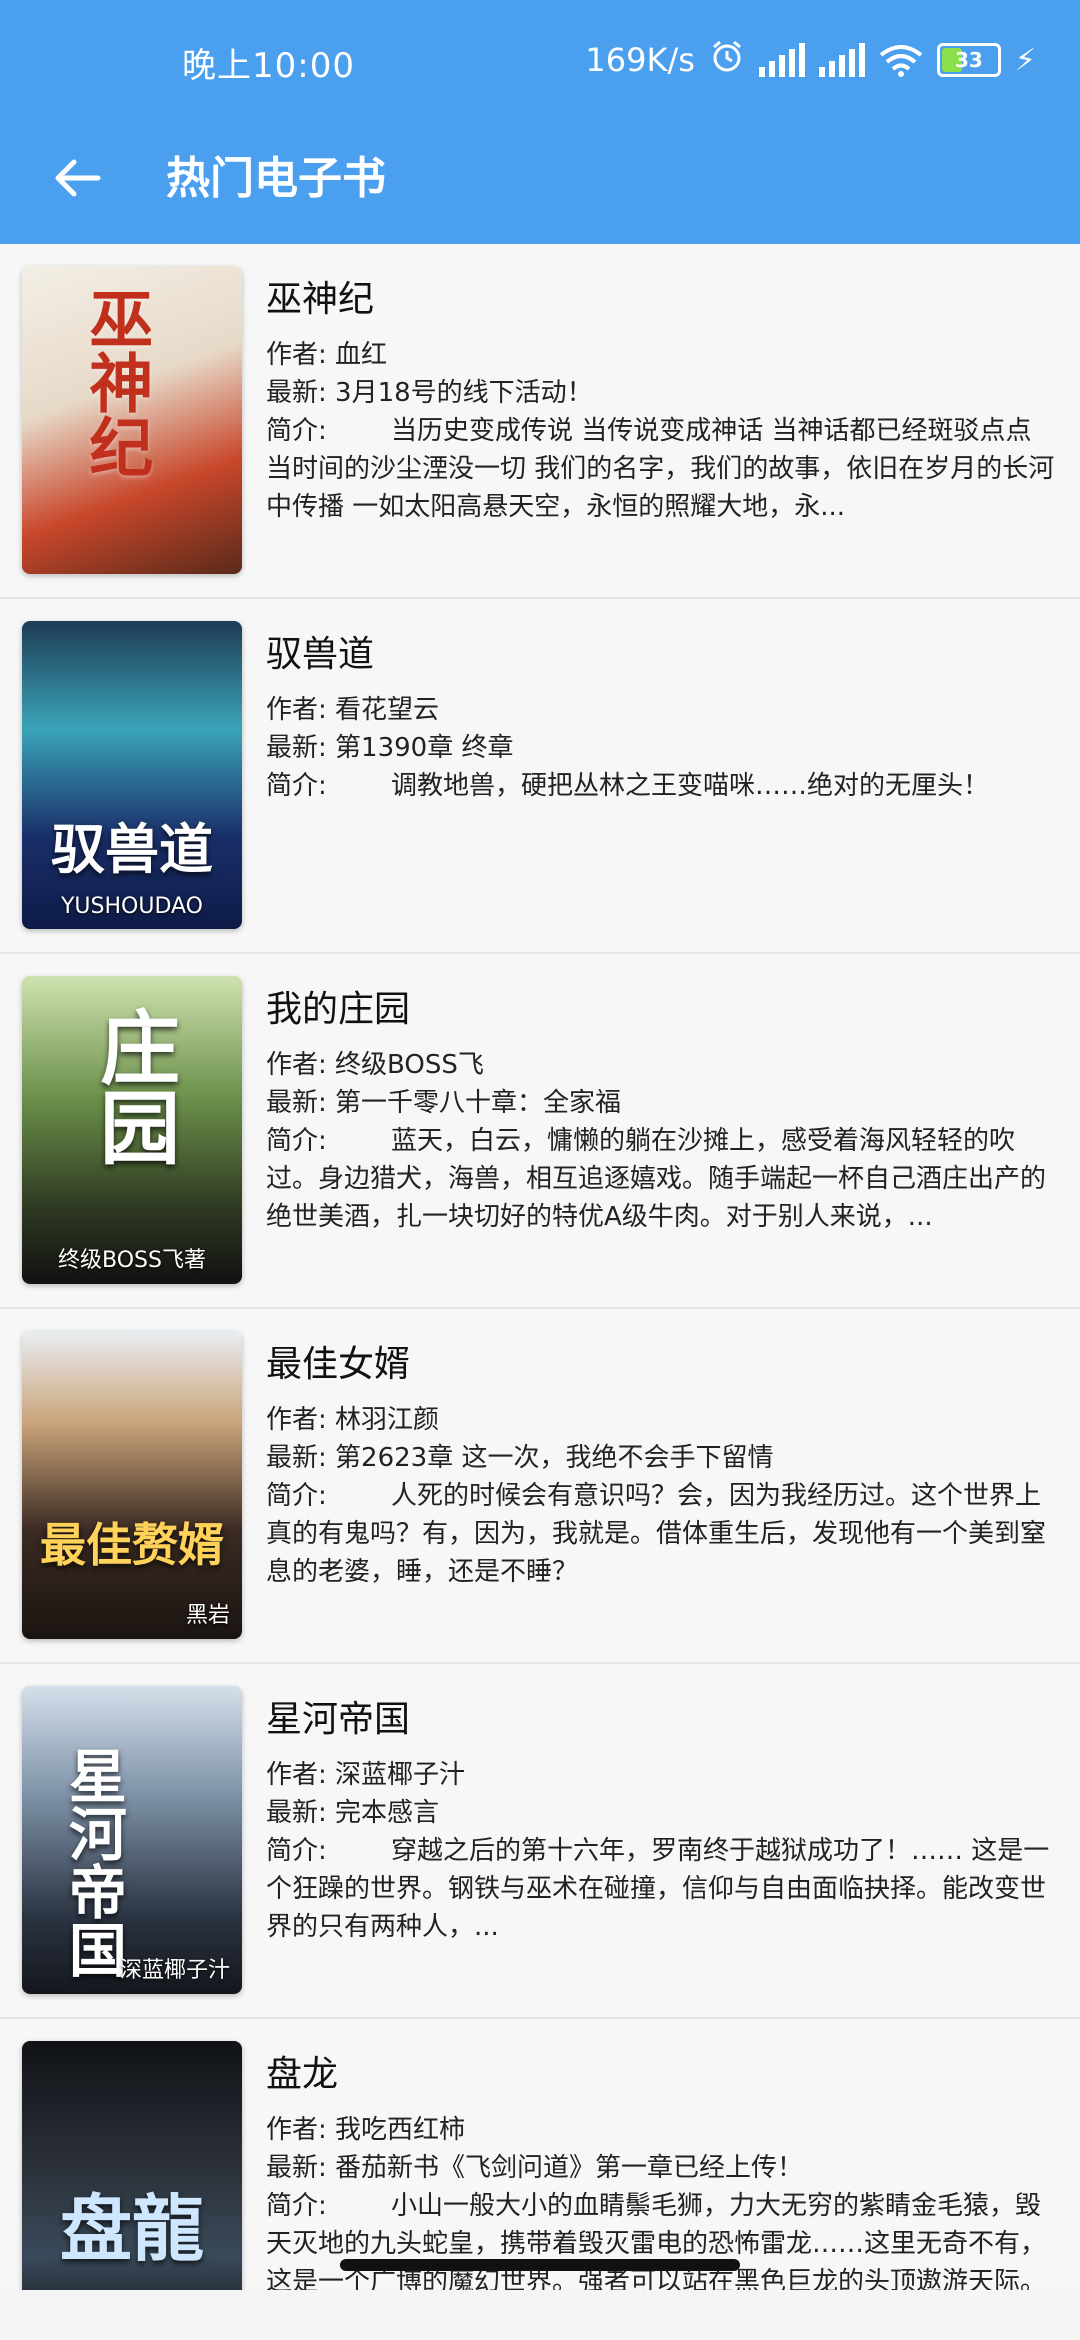 The image size is (1080, 2340). What do you see at coordinates (338, 1719) in the screenshot?
I see `book-title: 星河帝国` at bounding box center [338, 1719].